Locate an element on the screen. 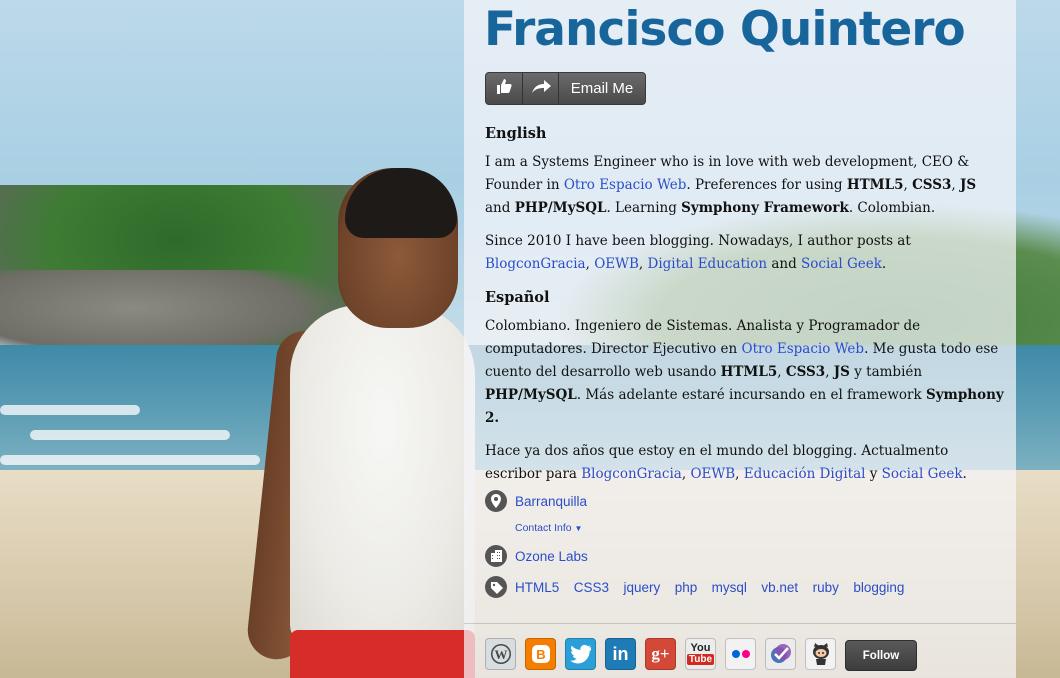 The image size is (1060, 678). company-row: Ozone Labs is located at coordinates (745, 557).